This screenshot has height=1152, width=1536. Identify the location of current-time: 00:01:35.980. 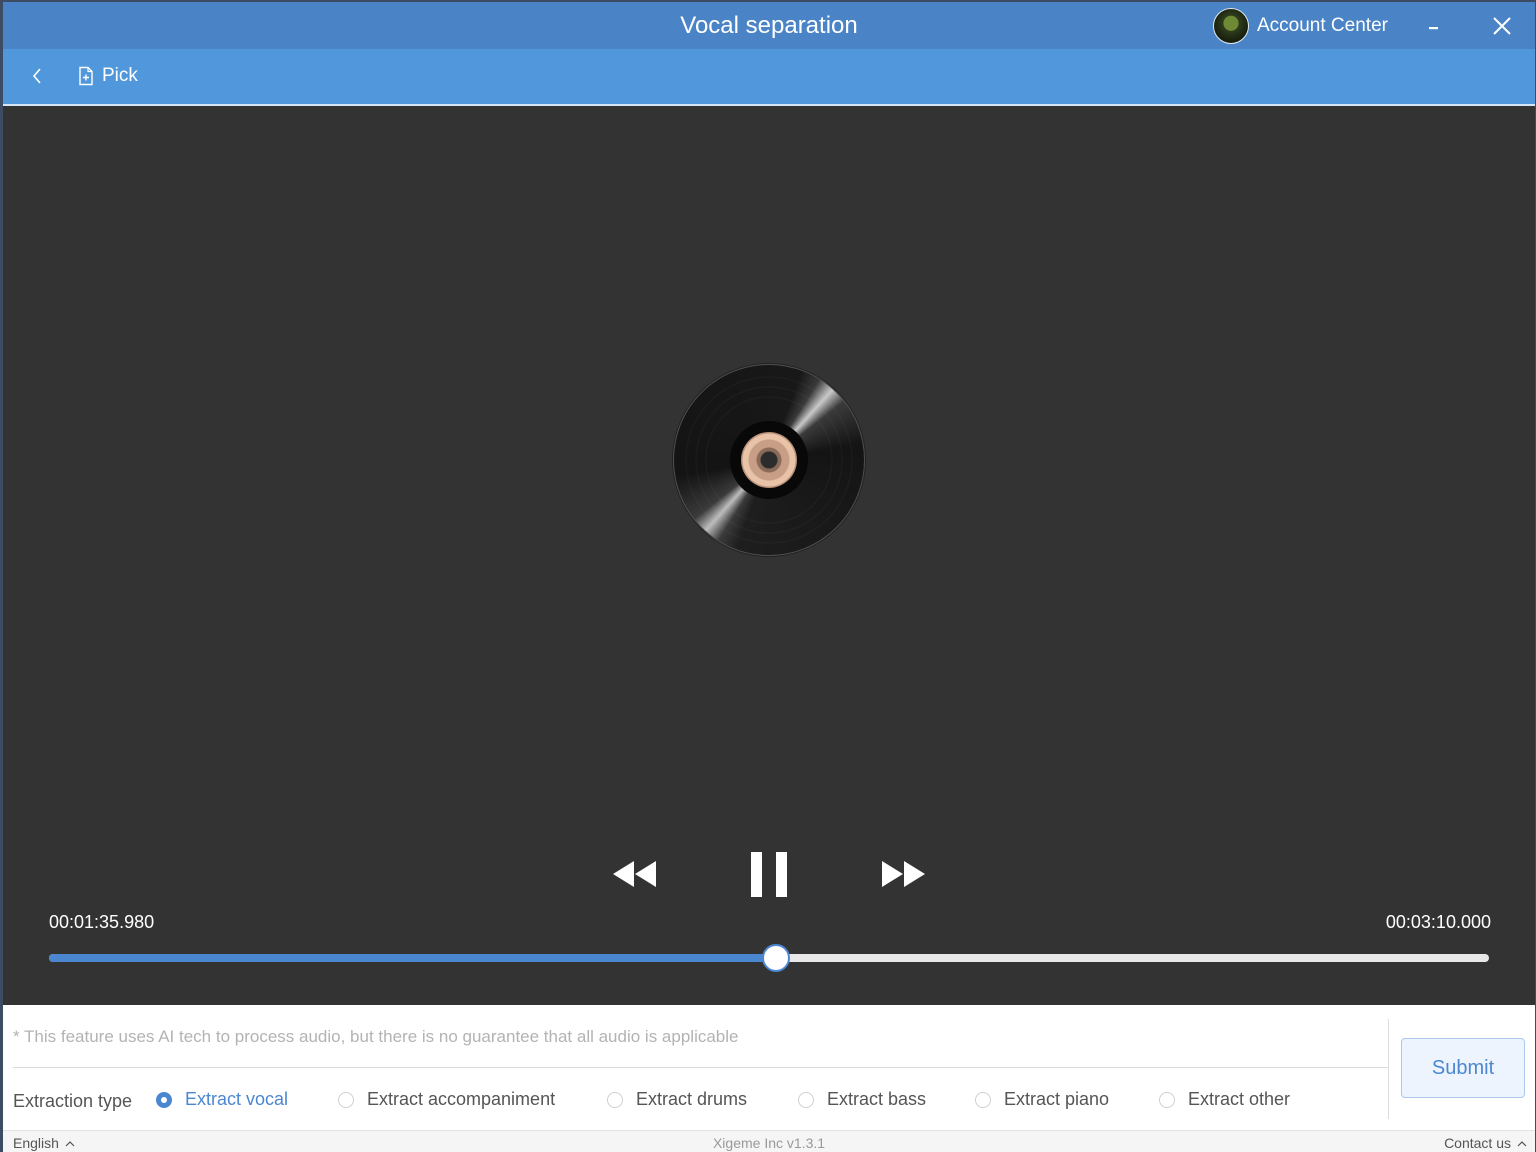
(102, 922).